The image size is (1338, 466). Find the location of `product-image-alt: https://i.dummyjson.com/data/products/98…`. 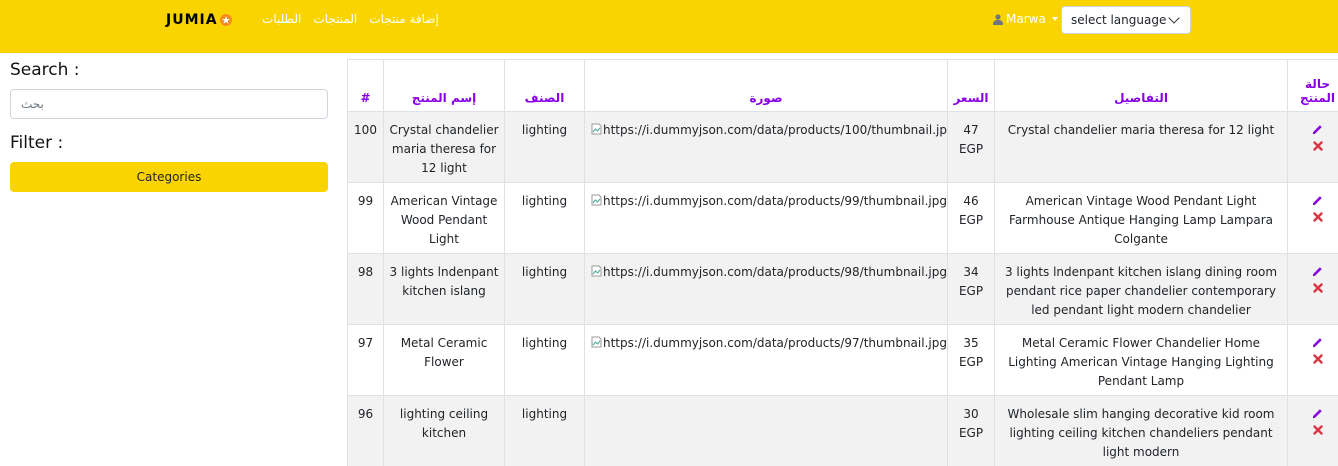

product-image-alt: https://i.dummyjson.com/data/products/98… is located at coordinates (775, 272).